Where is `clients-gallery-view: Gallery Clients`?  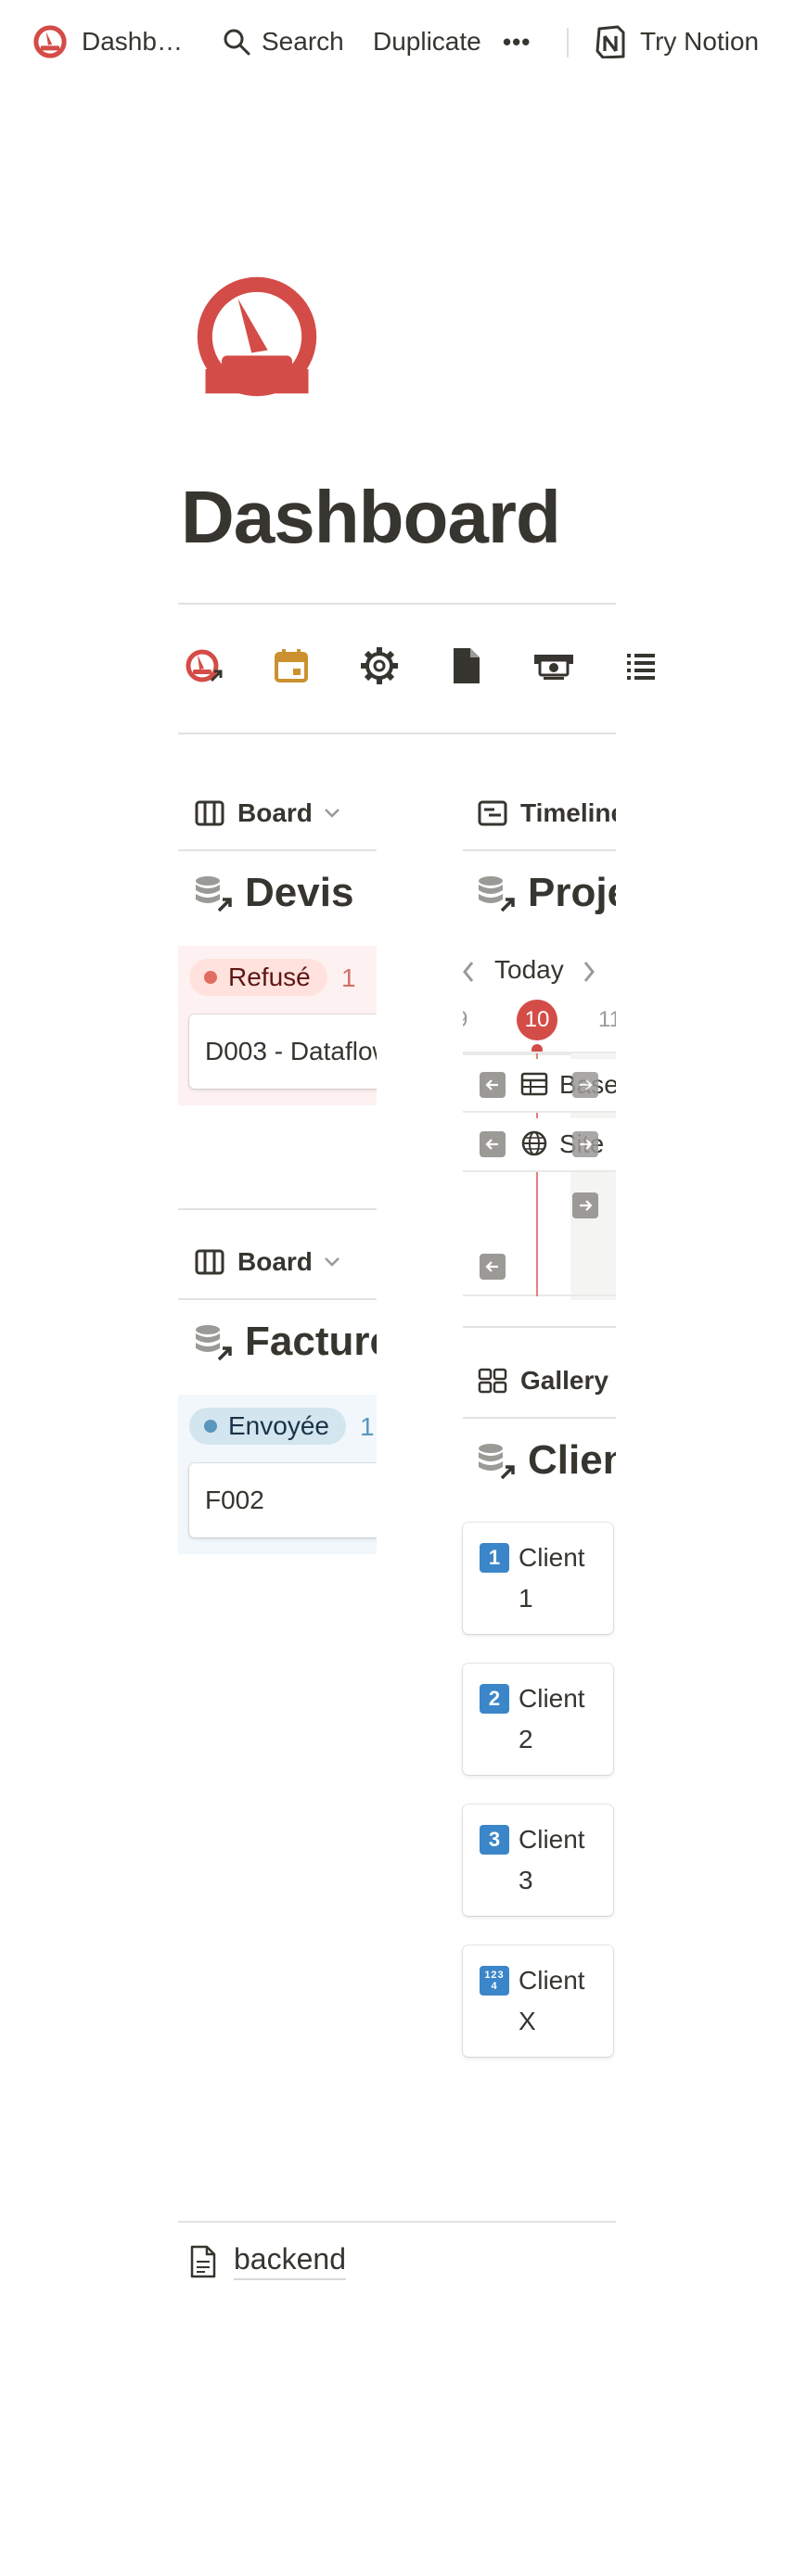
clients-gallery-view: Gallery Clients is located at coordinates (539, 1411).